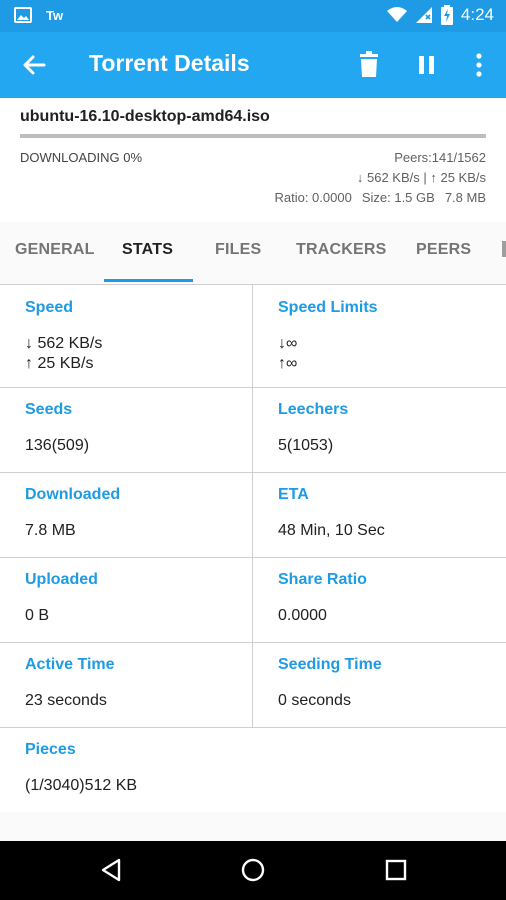  What do you see at coordinates (446, 15) in the screenshot?
I see `battery-charging-icon` at bounding box center [446, 15].